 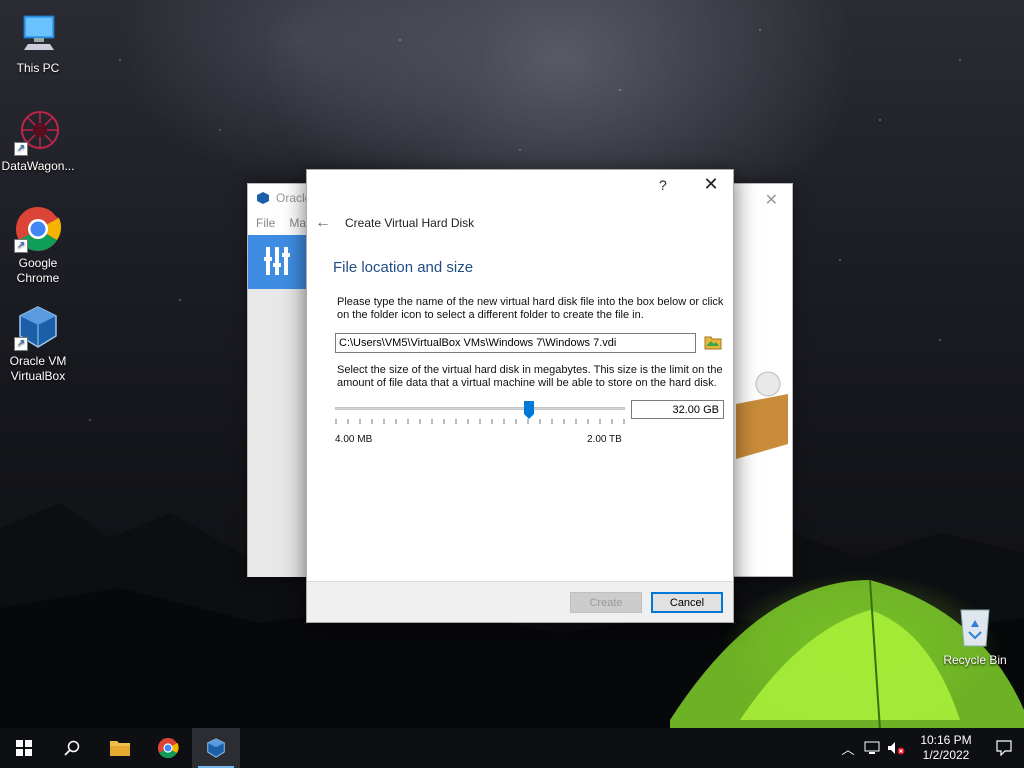 I want to click on chrome-icon, so click(x=168, y=748).